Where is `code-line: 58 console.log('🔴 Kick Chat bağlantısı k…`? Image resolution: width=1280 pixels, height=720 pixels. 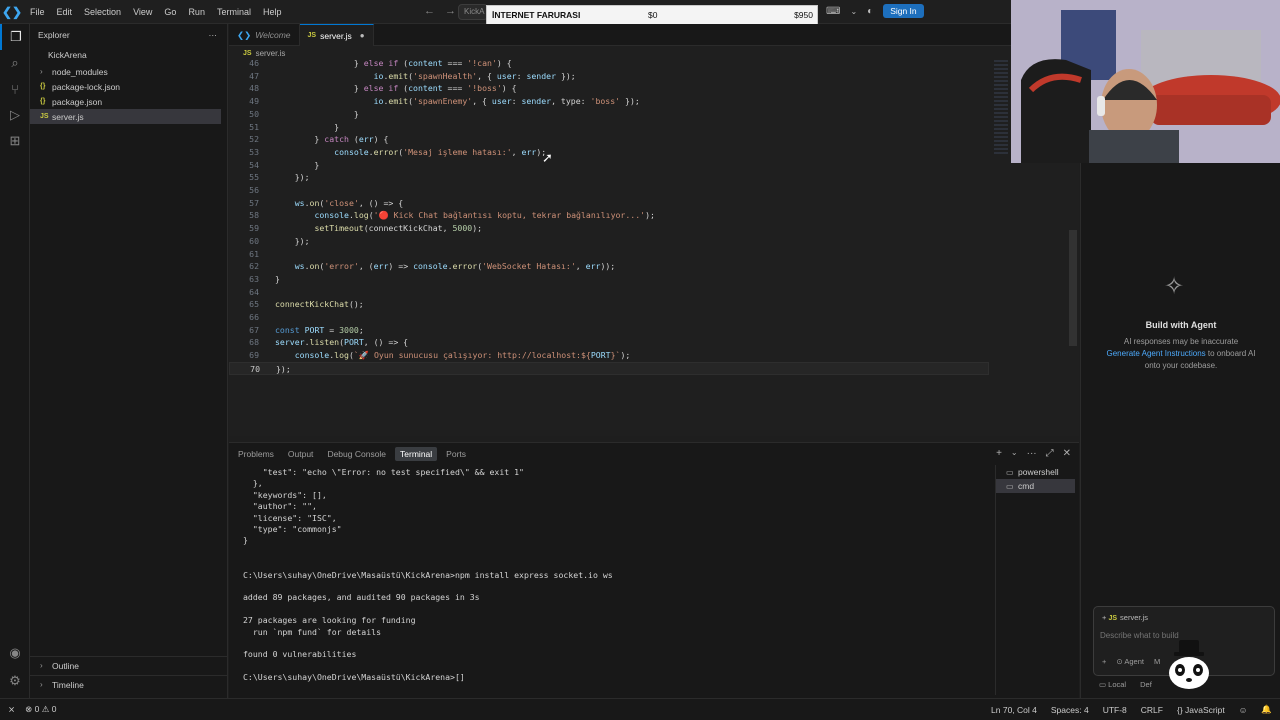 code-line: 58 console.log('🔴 Kick Chat bağlantısı k… is located at coordinates (609, 215).